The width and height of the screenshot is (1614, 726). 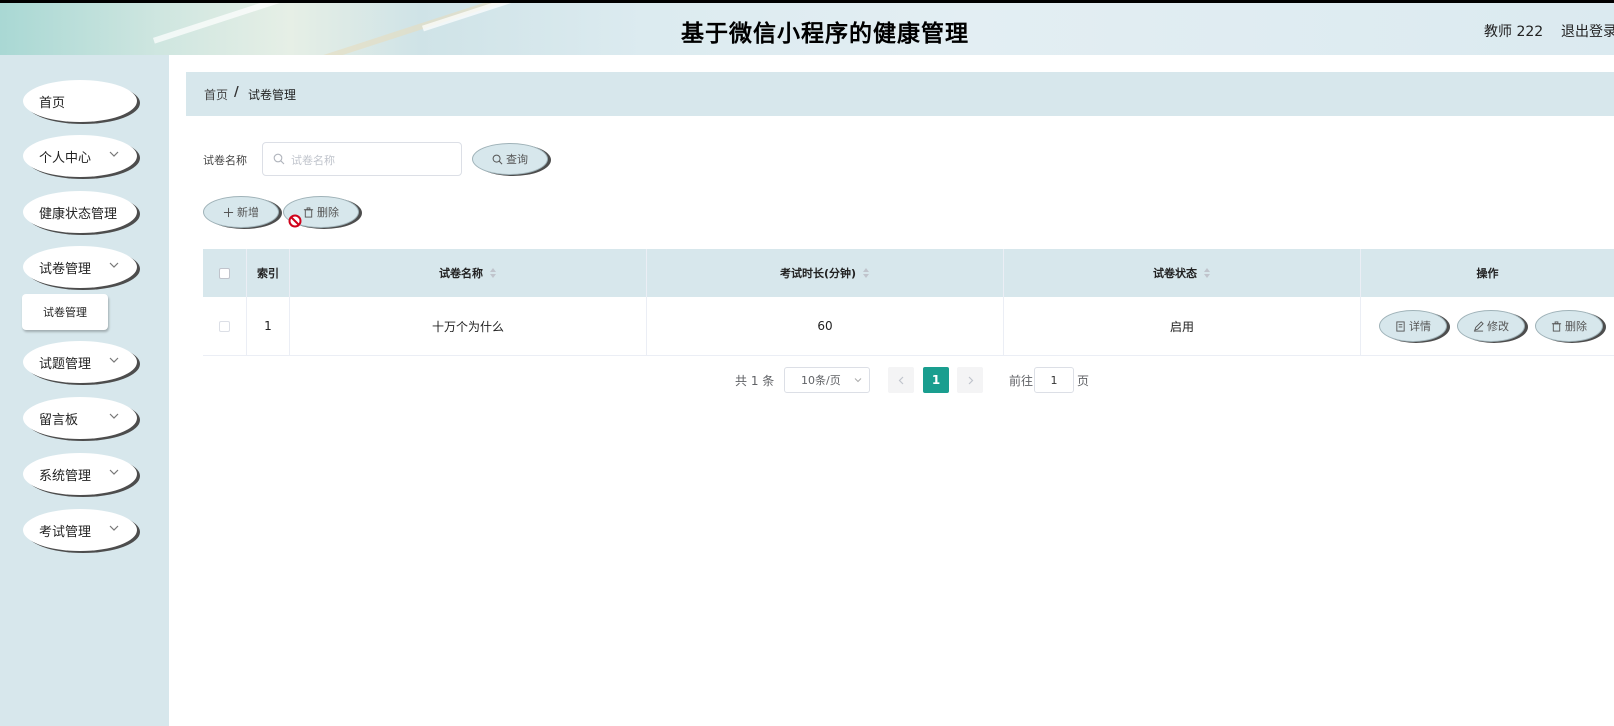 I want to click on sidebar-item-health-status: 健康状态管理, so click(x=80, y=212).